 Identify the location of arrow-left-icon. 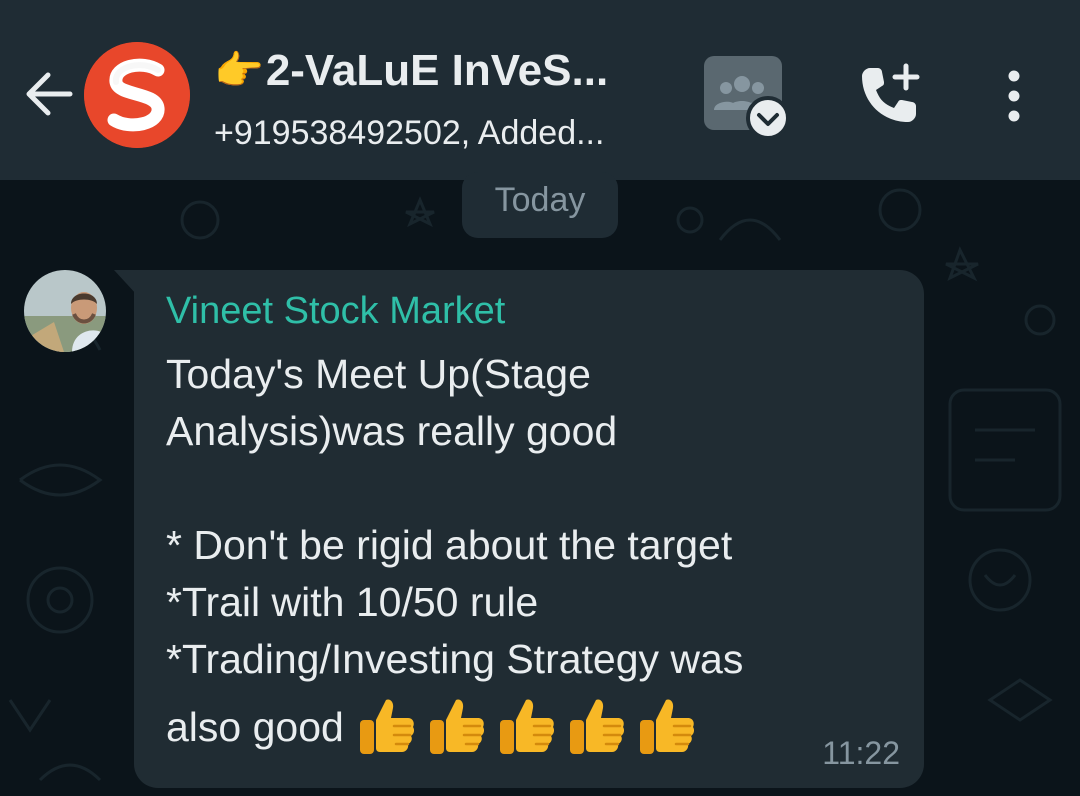
(49, 94).